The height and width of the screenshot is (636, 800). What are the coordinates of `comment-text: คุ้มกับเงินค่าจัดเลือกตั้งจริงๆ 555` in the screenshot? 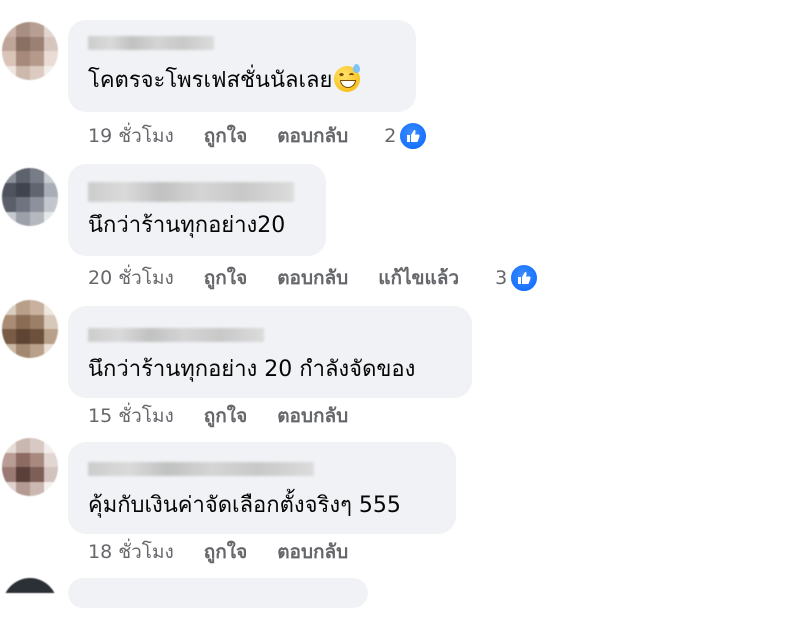 It's located at (244, 505).